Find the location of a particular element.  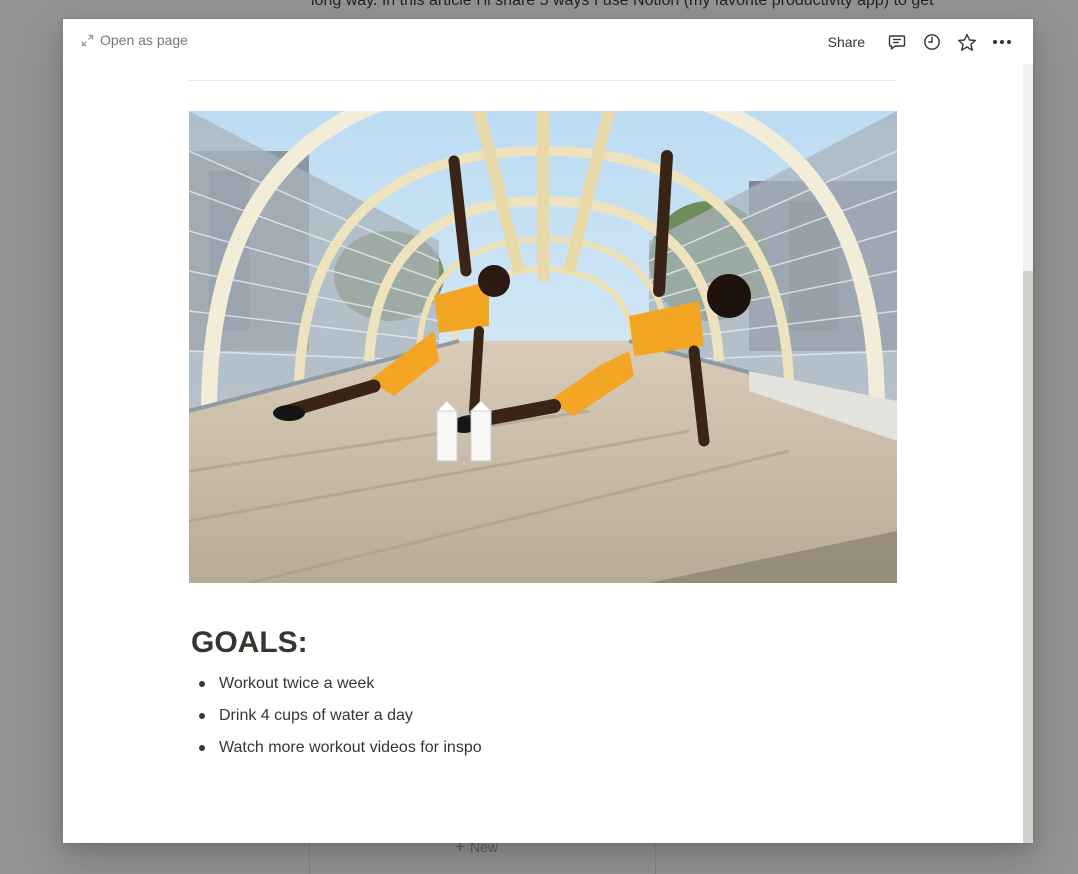

more-options-button is located at coordinates (1001, 42).